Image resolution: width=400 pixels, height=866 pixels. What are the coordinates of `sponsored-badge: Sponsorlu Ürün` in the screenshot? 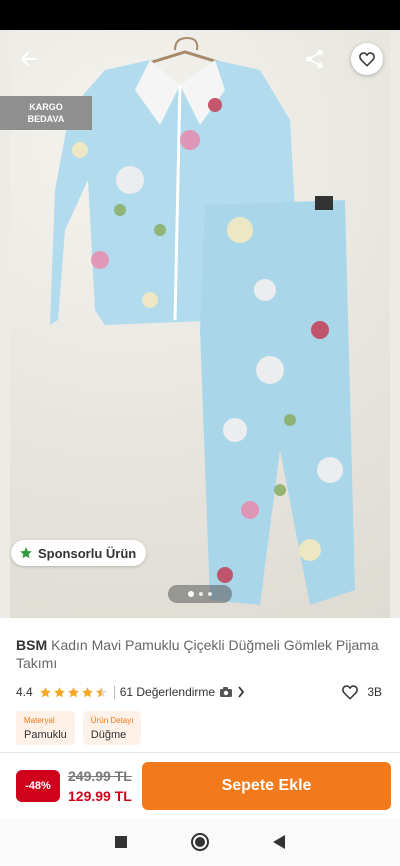 It's located at (79, 553).